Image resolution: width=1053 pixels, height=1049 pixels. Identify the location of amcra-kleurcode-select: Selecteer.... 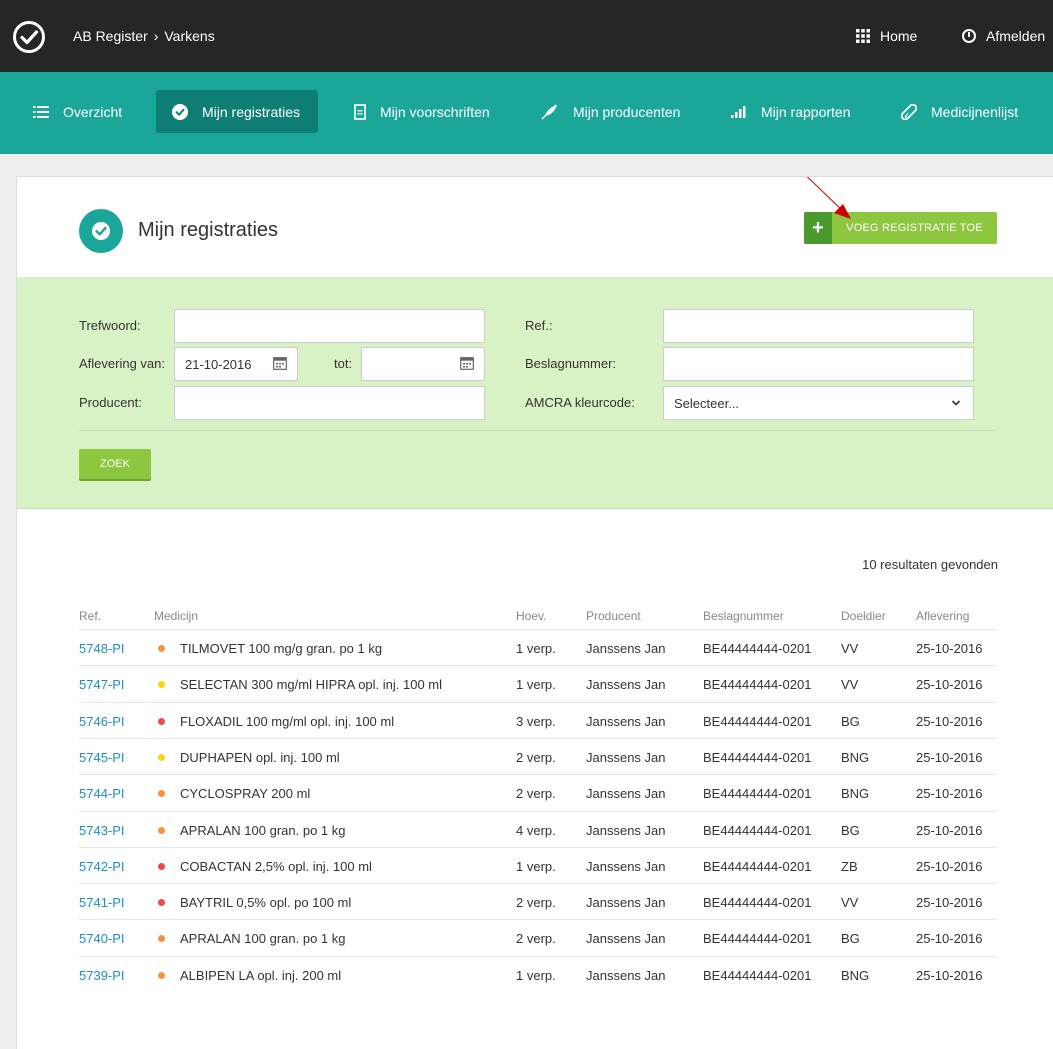
(818, 403).